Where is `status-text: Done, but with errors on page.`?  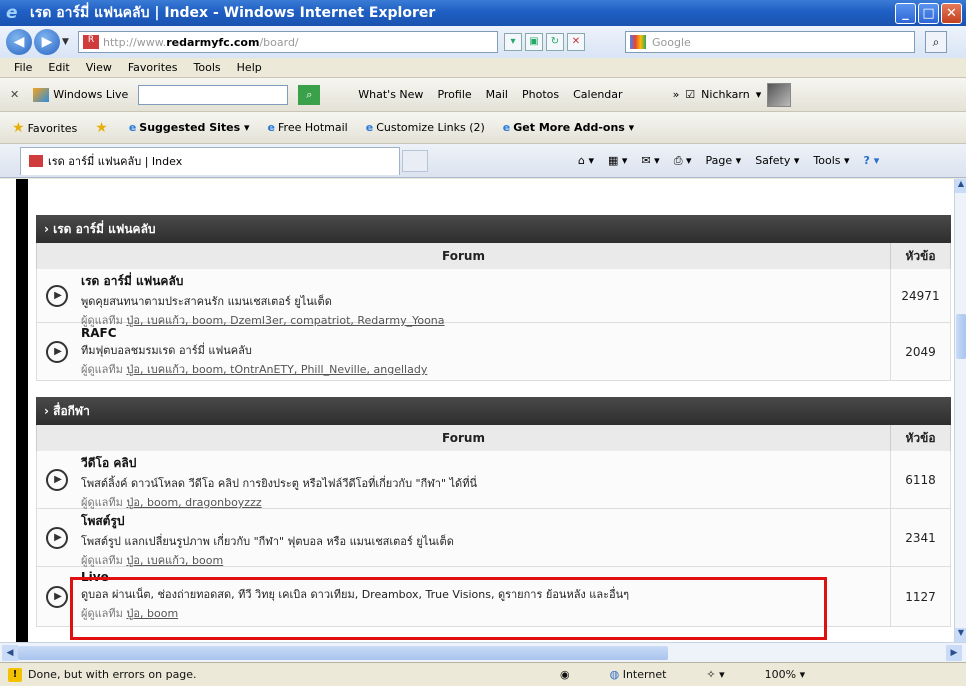 status-text: Done, but with errors on page. is located at coordinates (112, 674).